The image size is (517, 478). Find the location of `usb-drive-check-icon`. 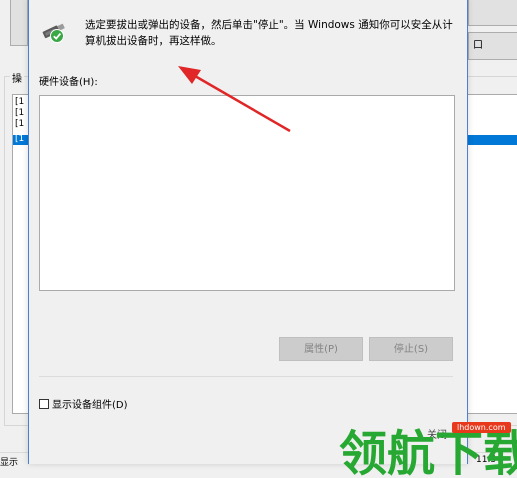

usb-drive-check-icon is located at coordinates (53, 33).